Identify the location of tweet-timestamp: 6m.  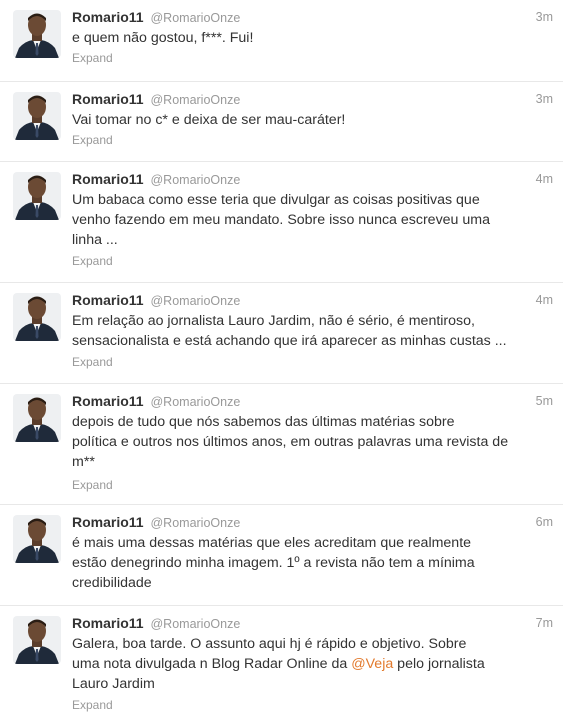
(544, 522).